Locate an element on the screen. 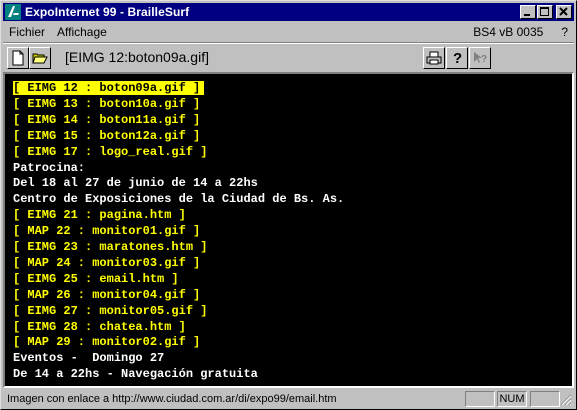  open-folder-icon is located at coordinates (40, 58).